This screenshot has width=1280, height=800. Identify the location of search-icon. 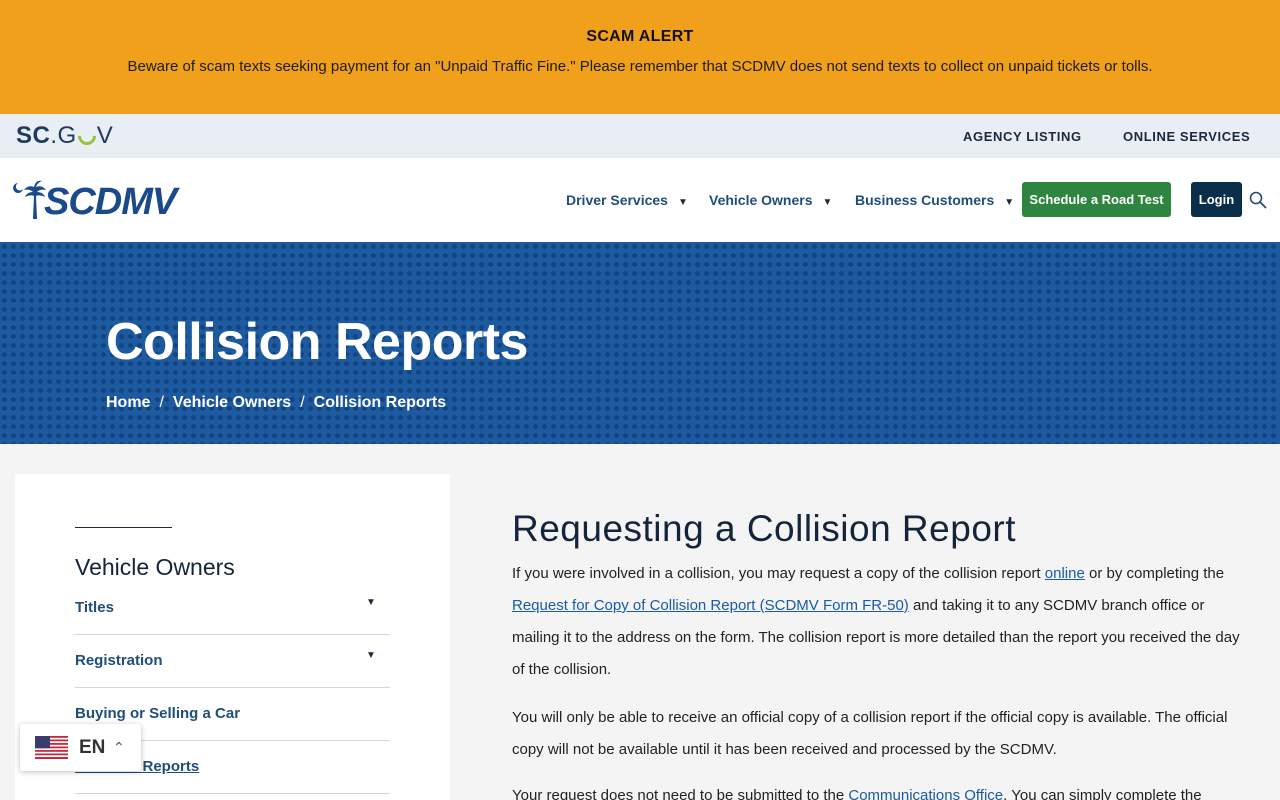
(1258, 200).